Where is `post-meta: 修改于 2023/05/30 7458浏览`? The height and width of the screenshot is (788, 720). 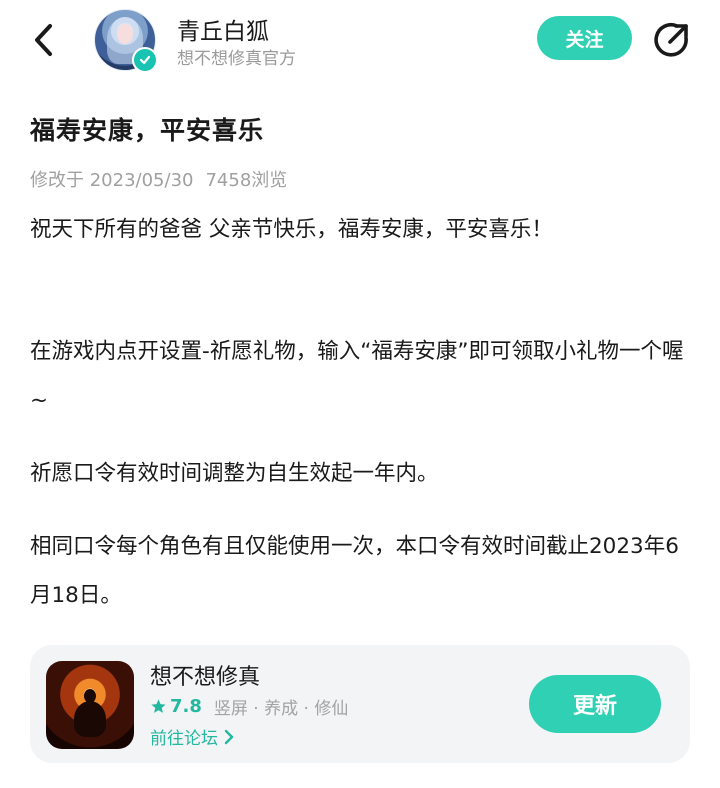
post-meta: 修改于 2023/05/30 7458浏览 is located at coordinates (164, 179).